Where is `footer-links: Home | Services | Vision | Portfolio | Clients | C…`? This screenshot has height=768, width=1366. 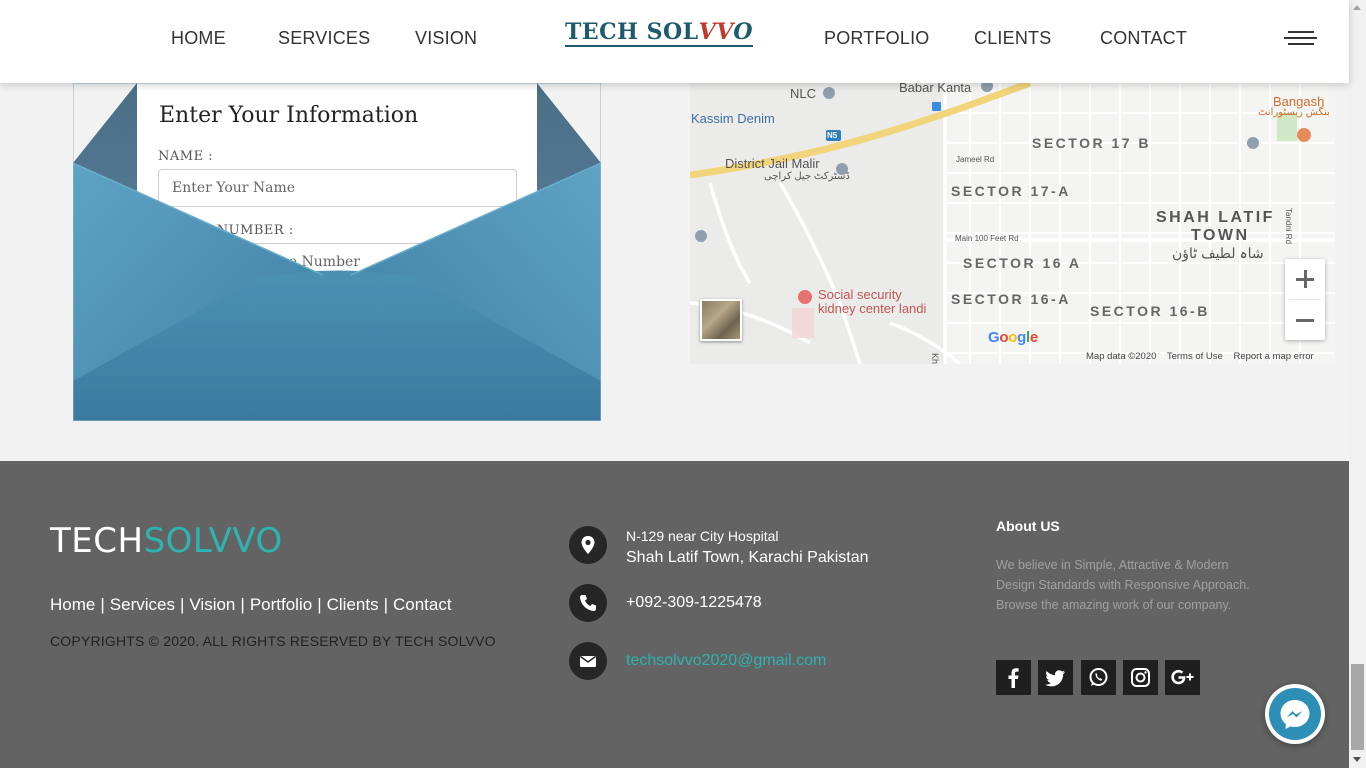 footer-links: Home | Services | Vision | Portfolio | Clients | C… is located at coordinates (251, 604).